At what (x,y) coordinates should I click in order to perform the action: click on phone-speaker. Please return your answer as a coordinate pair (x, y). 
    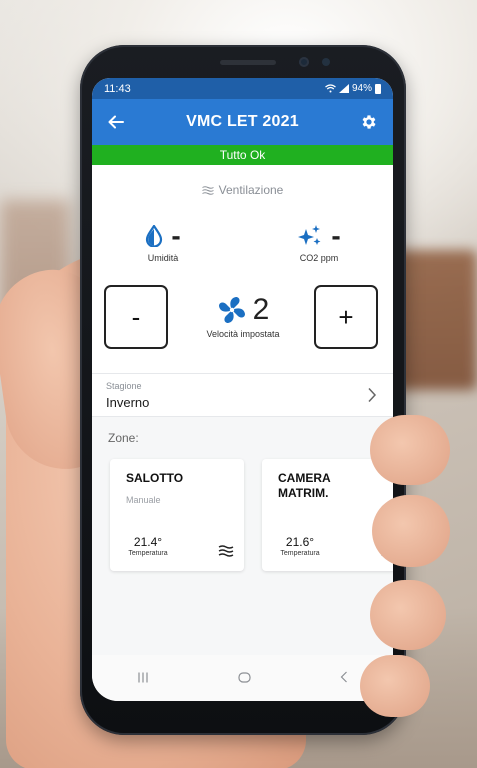
    Looking at the image, I should click on (248, 62).